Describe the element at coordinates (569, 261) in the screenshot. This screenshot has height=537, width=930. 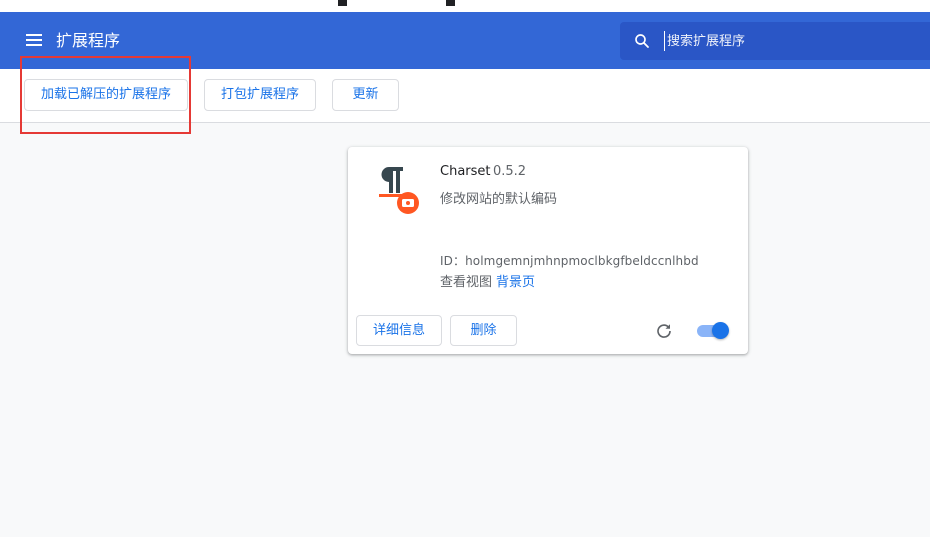
I see `extension-id: ID：holmgemnjmhnpmoclbkgfbeldccnlhbd` at that location.